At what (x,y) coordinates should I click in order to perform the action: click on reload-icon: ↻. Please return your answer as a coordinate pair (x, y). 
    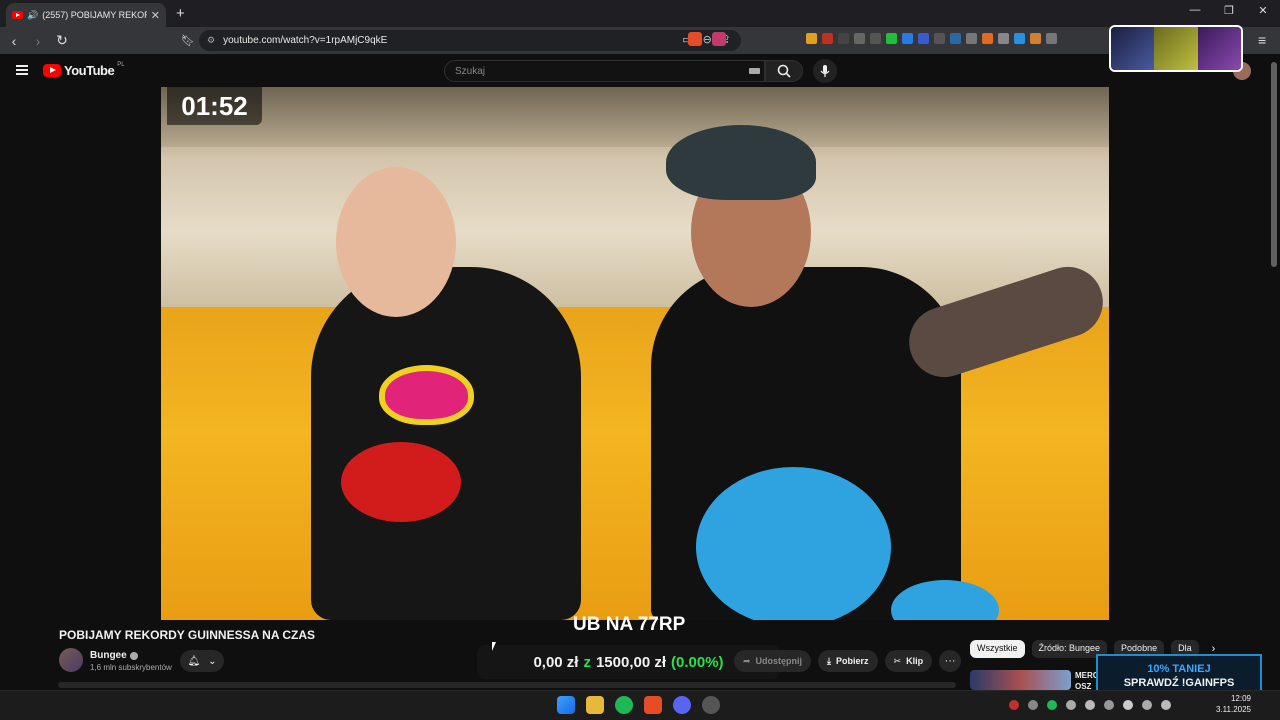
    Looking at the image, I should click on (62, 40).